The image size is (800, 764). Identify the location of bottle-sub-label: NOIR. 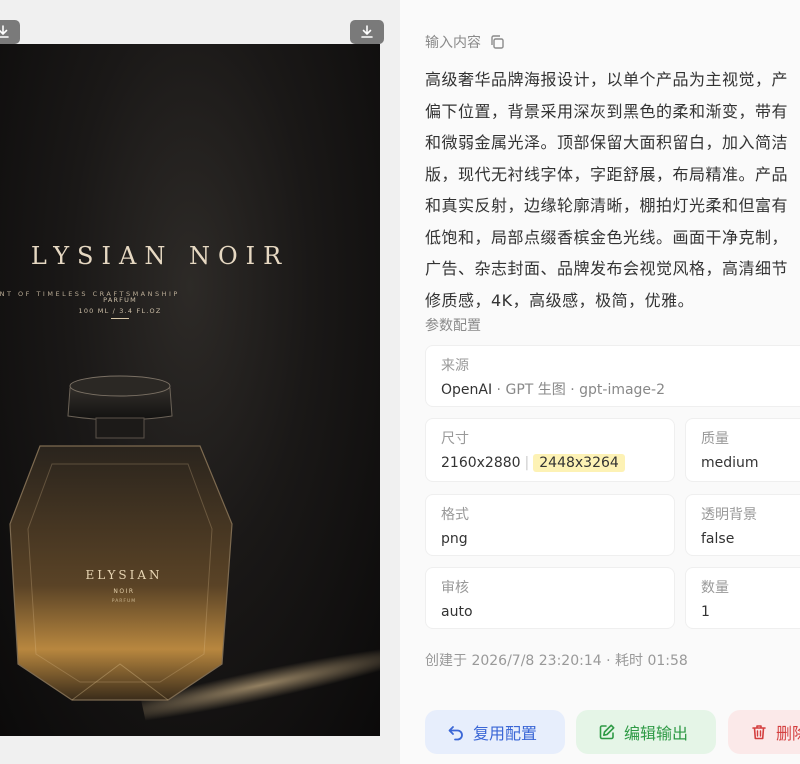
(123, 591).